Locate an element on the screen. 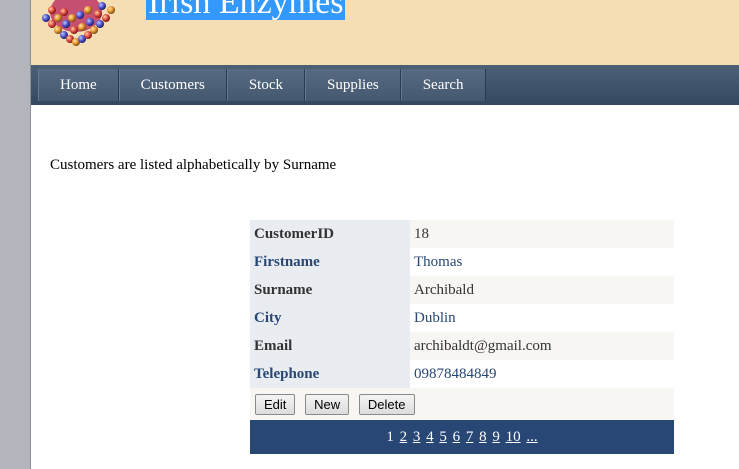 The width and height of the screenshot is (739, 469). field-value: Archibald is located at coordinates (542, 290).